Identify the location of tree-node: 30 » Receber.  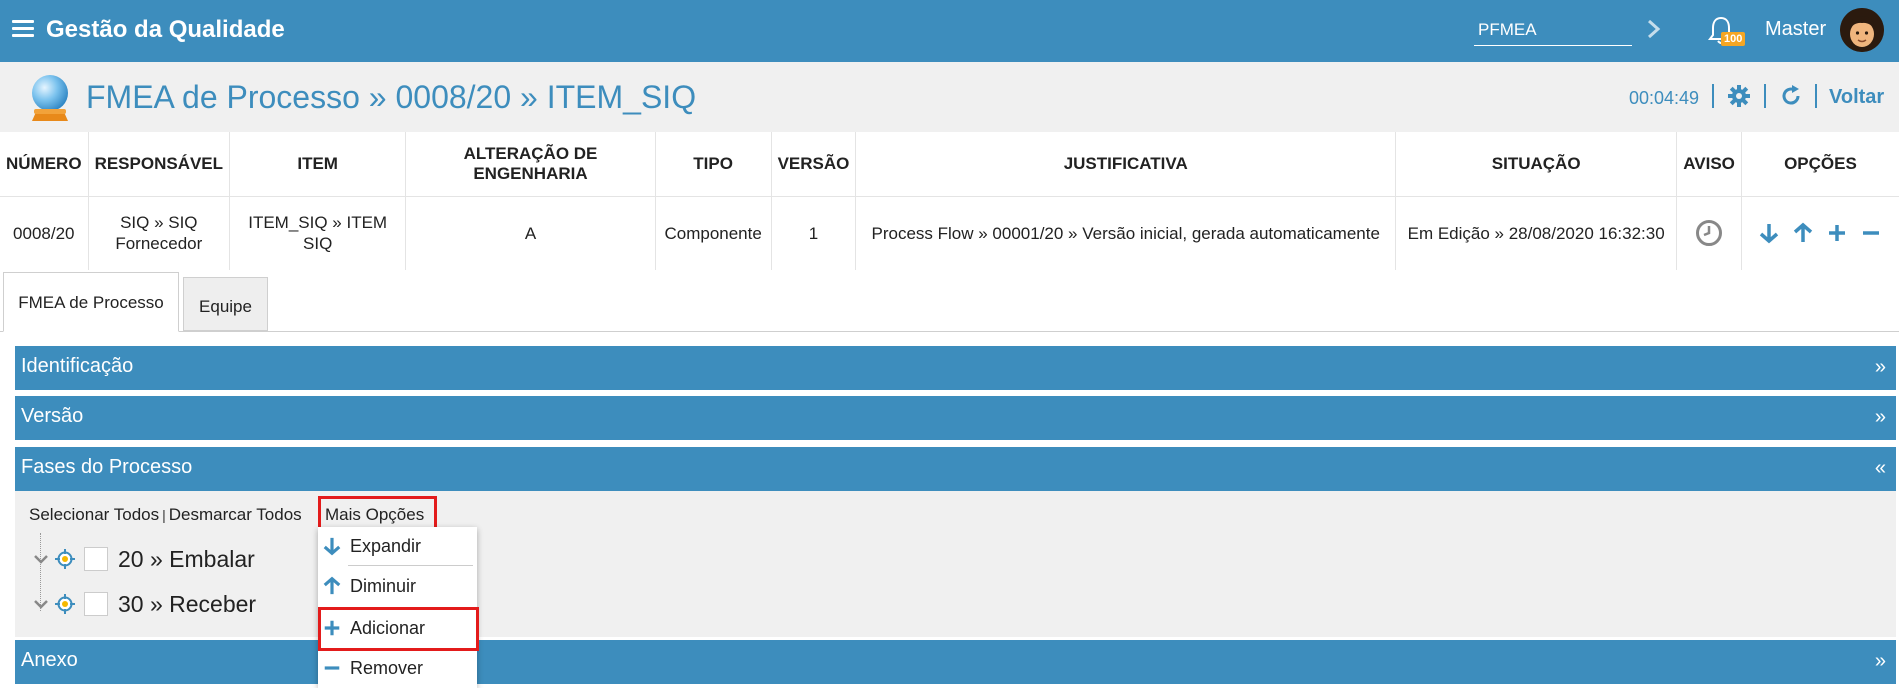
(144, 604).